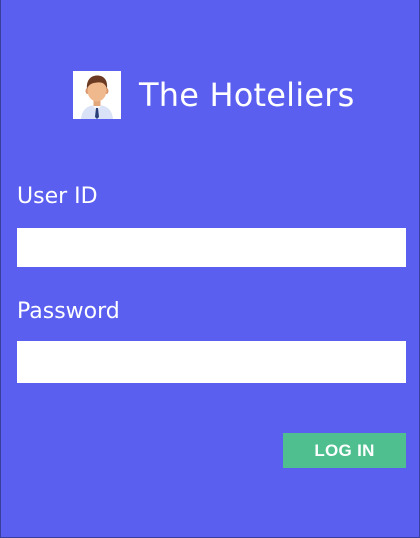 This screenshot has width=420, height=538. What do you see at coordinates (344, 450) in the screenshot?
I see `login-button: LOG IN` at bounding box center [344, 450].